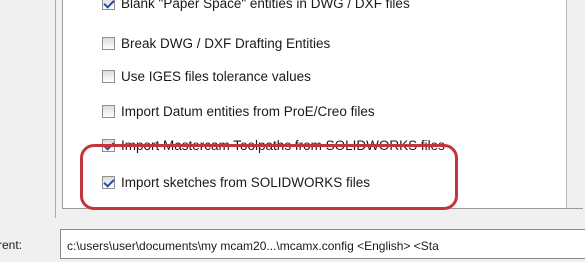  Describe the element at coordinates (108, 182) in the screenshot. I see `checkbox-import-sketches` at that location.